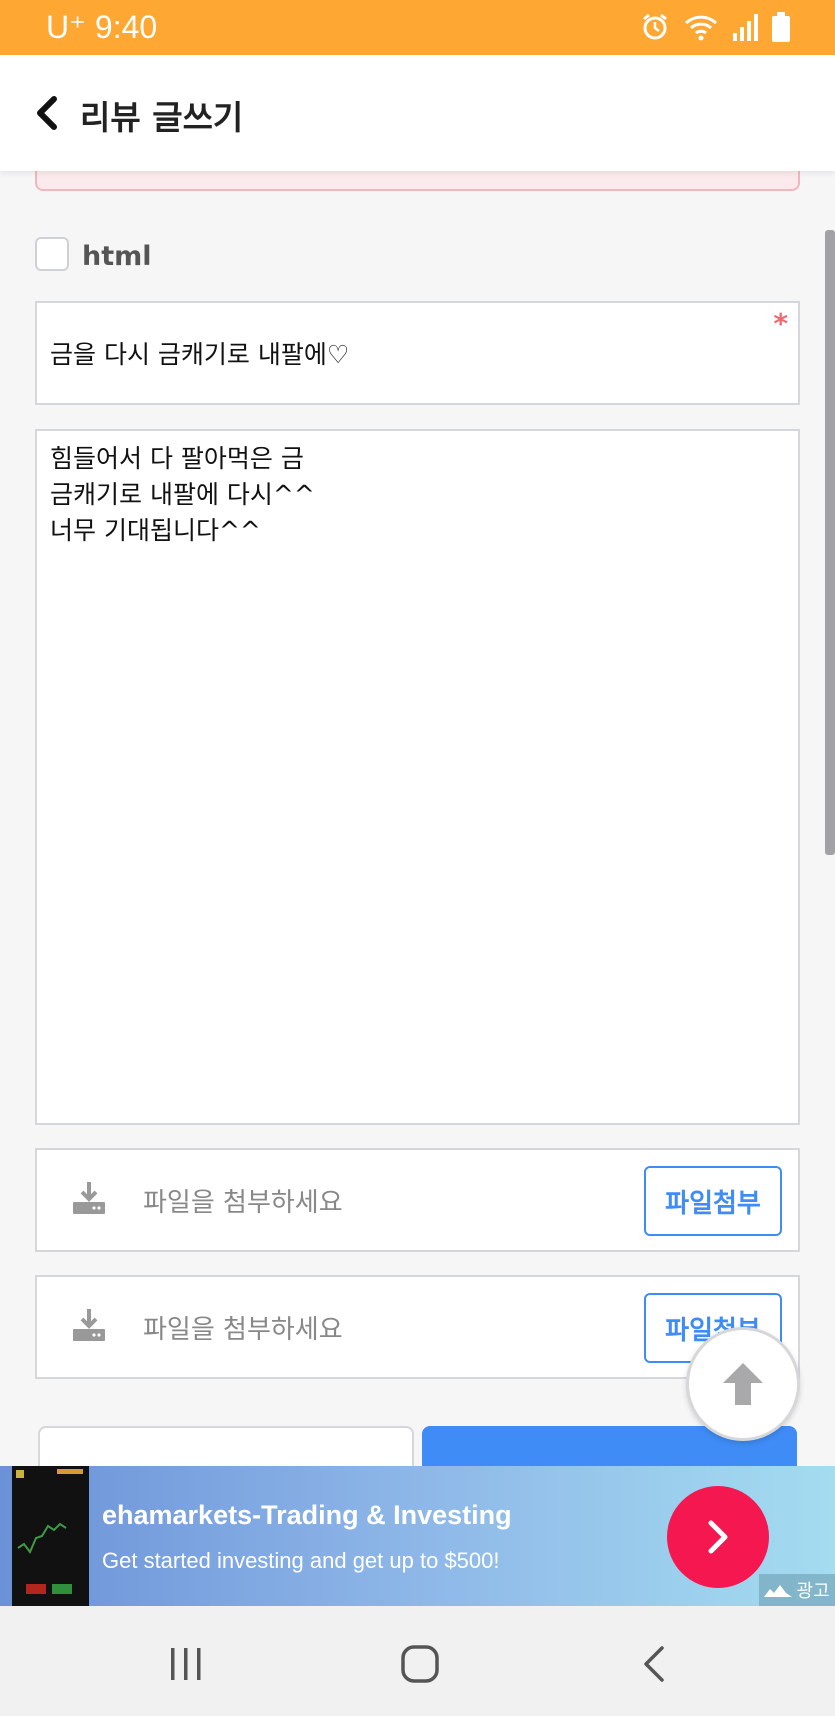 This screenshot has height=1716, width=835. What do you see at coordinates (778, 1591) in the screenshot?
I see `ad-logo-icon` at bounding box center [778, 1591].